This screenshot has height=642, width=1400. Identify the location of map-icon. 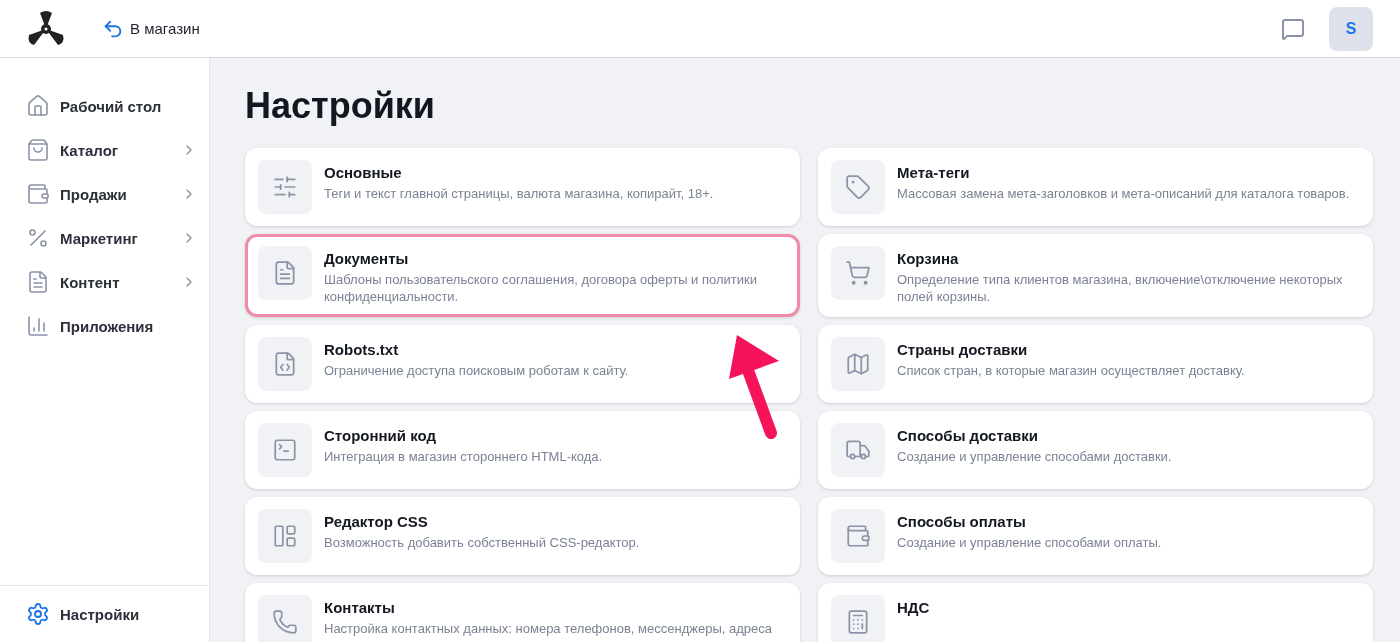
(858, 364).